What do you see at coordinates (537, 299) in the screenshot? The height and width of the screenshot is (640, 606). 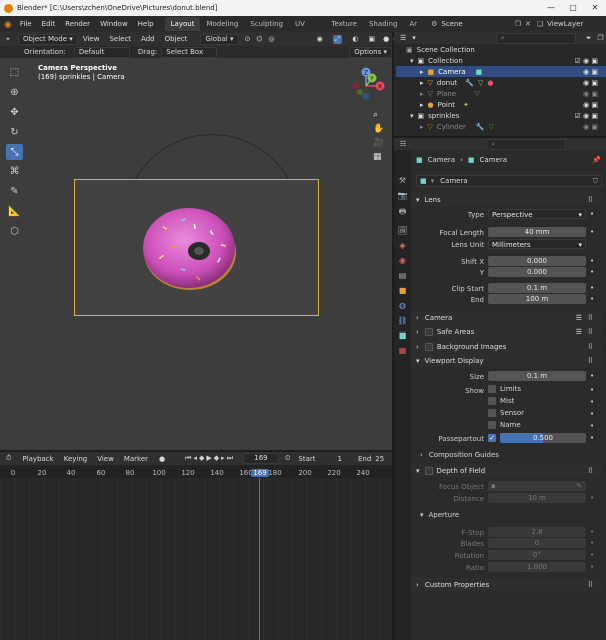 I see `clip-end-field: 100 m` at bounding box center [537, 299].